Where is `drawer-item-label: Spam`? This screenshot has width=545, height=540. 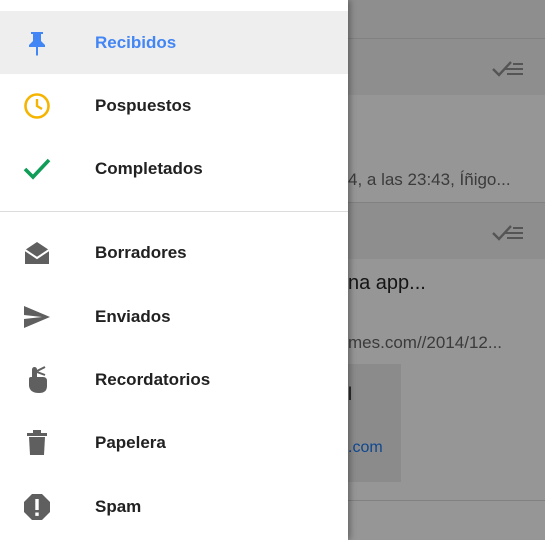
drawer-item-label: Spam is located at coordinates (118, 506).